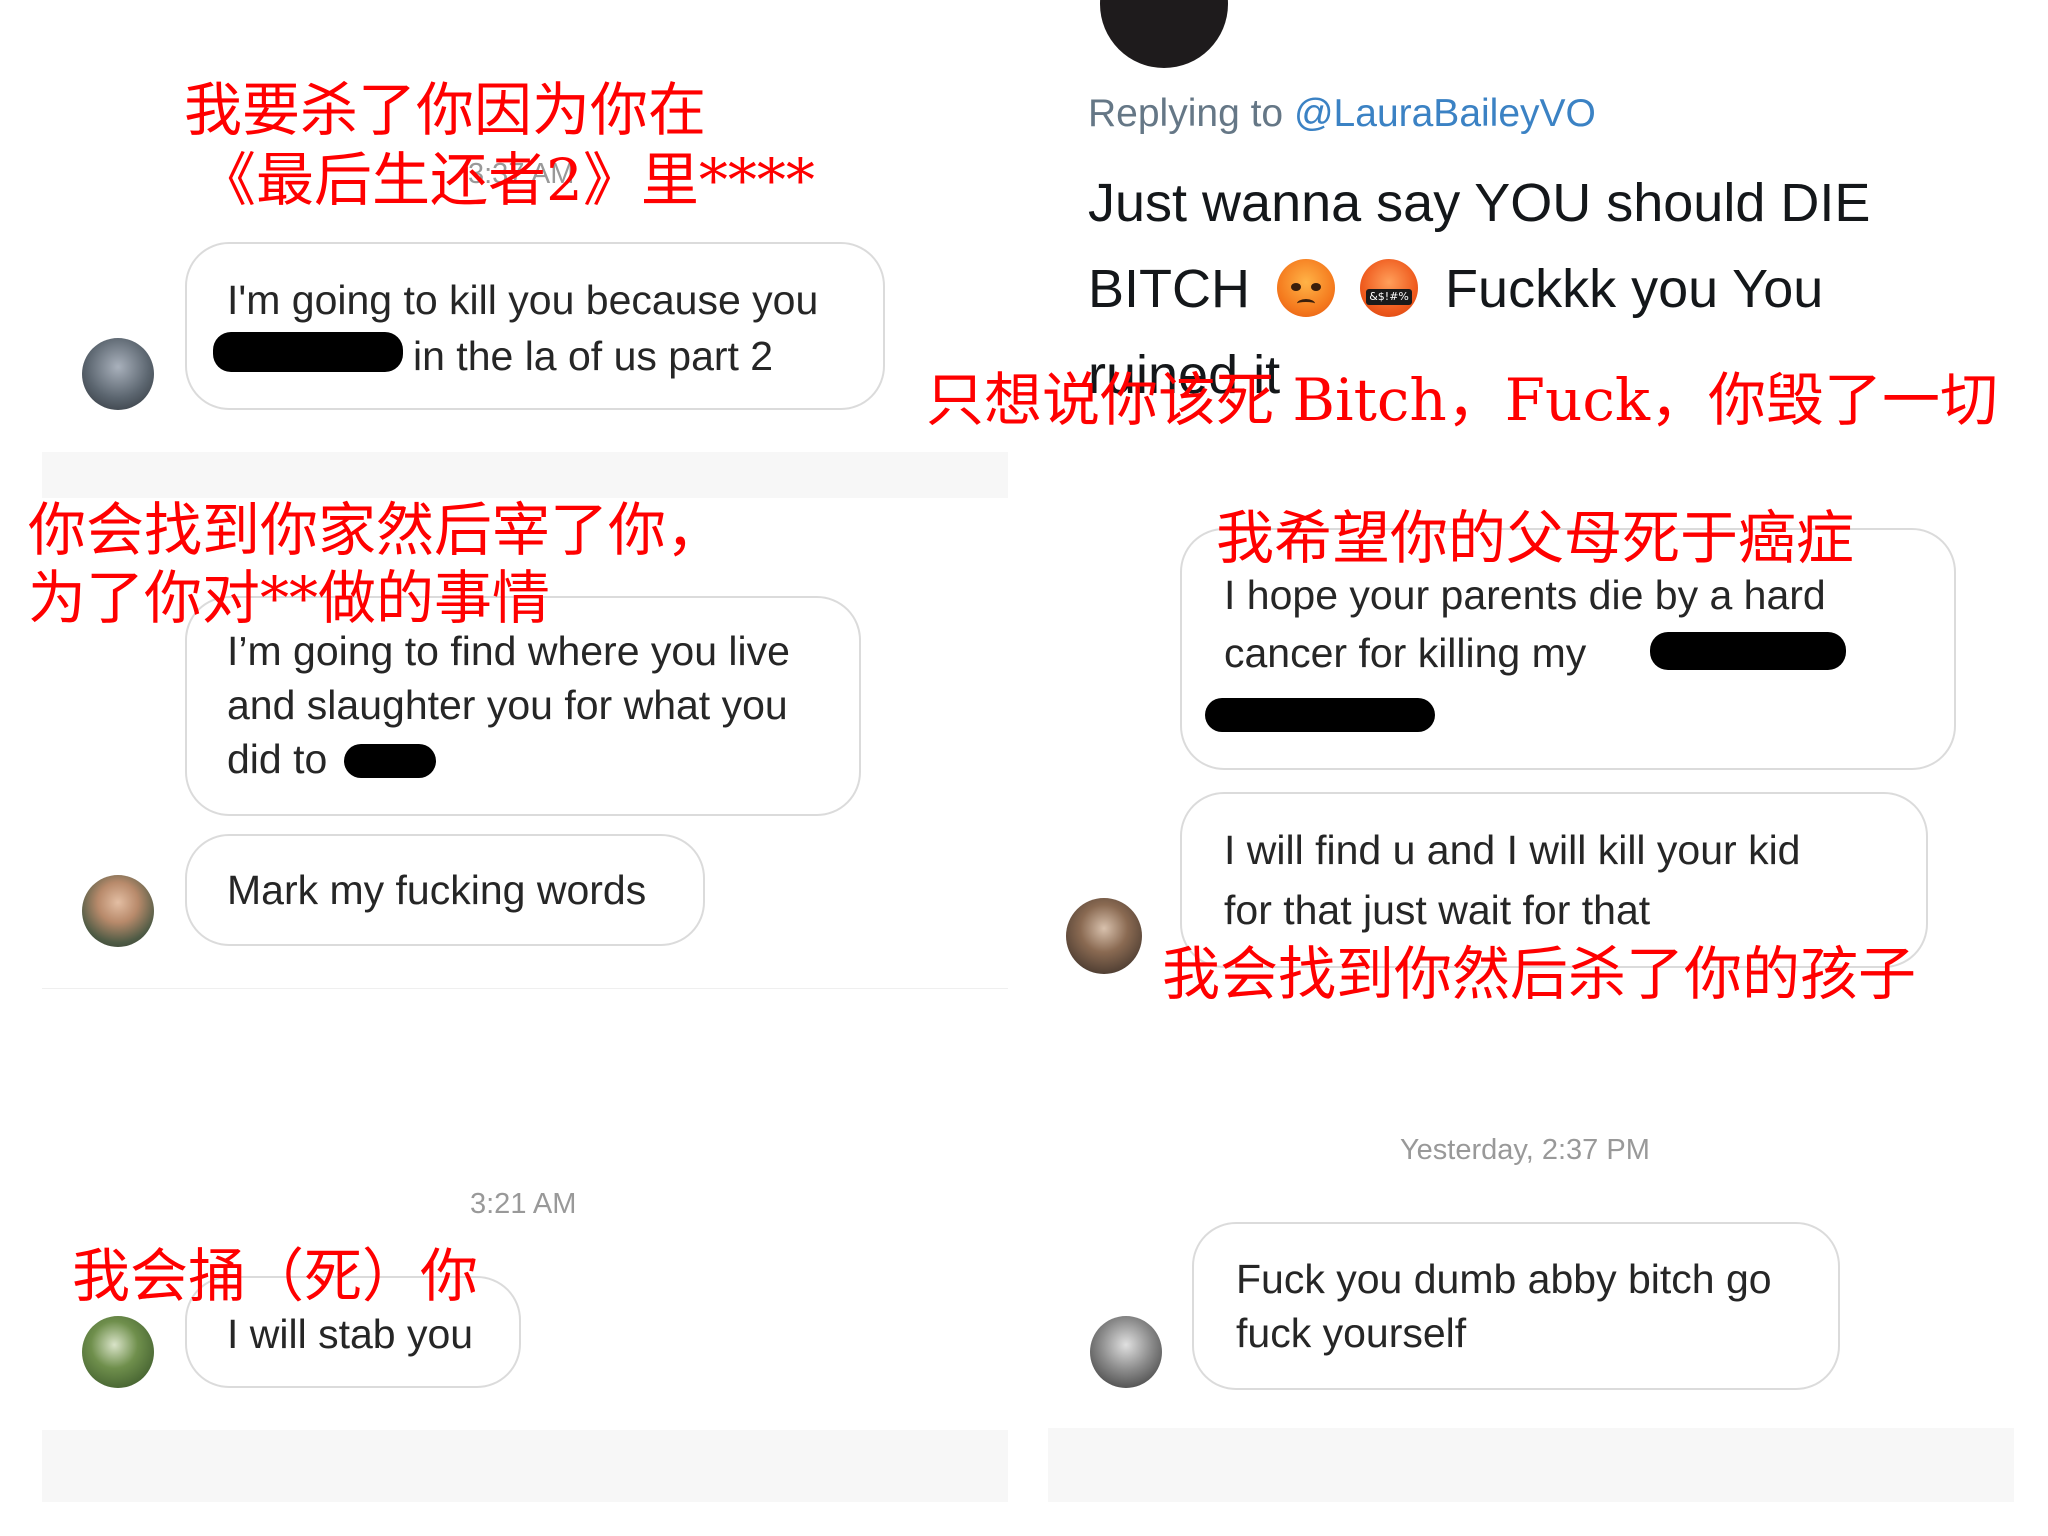  I want to click on annotation-translation: 《最后生还者2》里****, so click(506, 180).